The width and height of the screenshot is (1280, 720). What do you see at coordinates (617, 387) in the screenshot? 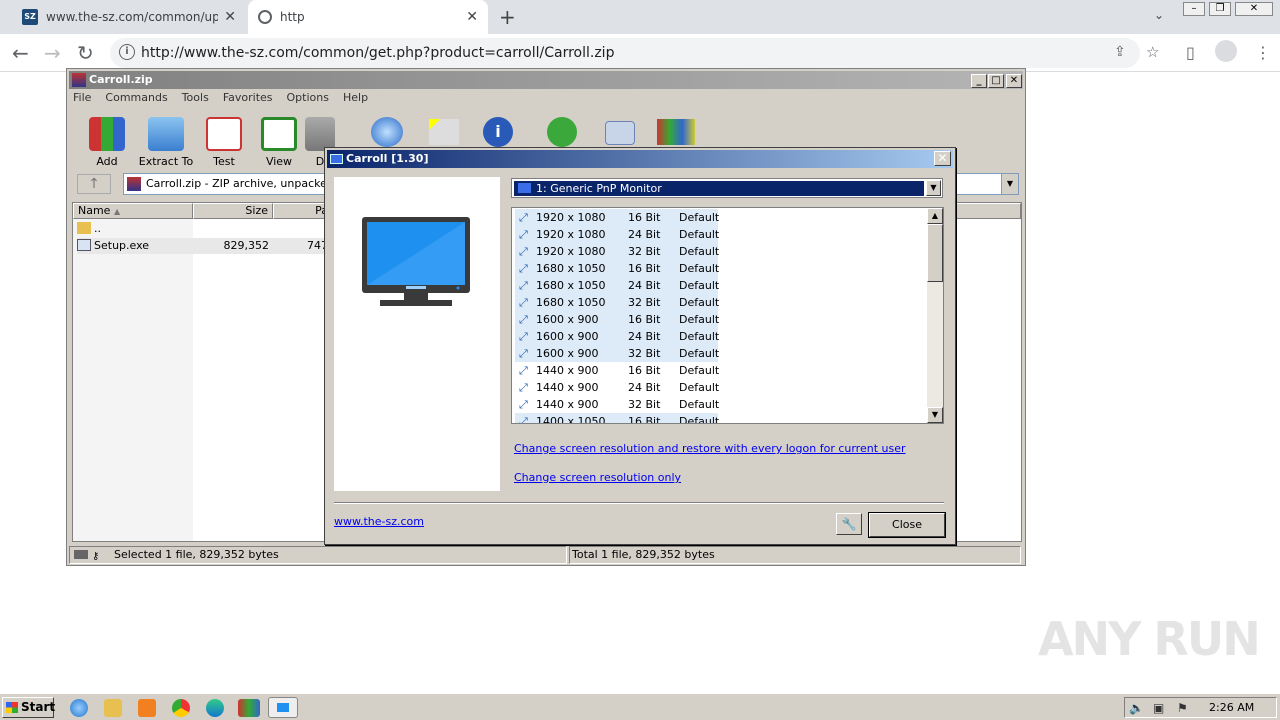
I see `list-item: ⤢ 1440 x 900 24 Bit Default` at bounding box center [617, 387].